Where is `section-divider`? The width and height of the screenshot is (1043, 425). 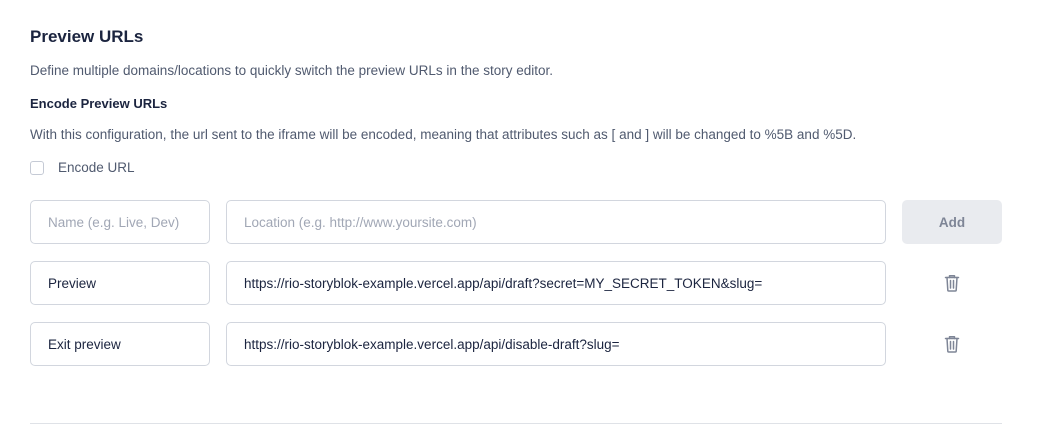
section-divider is located at coordinates (516, 423).